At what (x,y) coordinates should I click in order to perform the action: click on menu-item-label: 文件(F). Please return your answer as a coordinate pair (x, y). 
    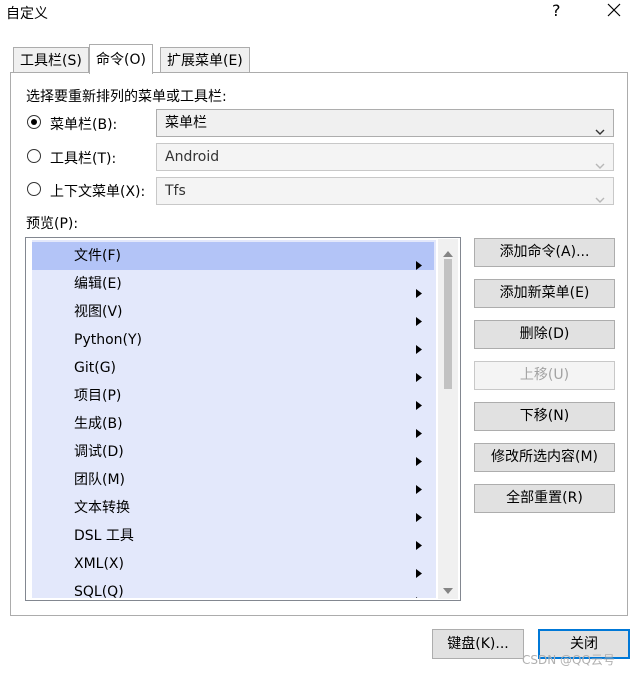
    Looking at the image, I should click on (97, 256).